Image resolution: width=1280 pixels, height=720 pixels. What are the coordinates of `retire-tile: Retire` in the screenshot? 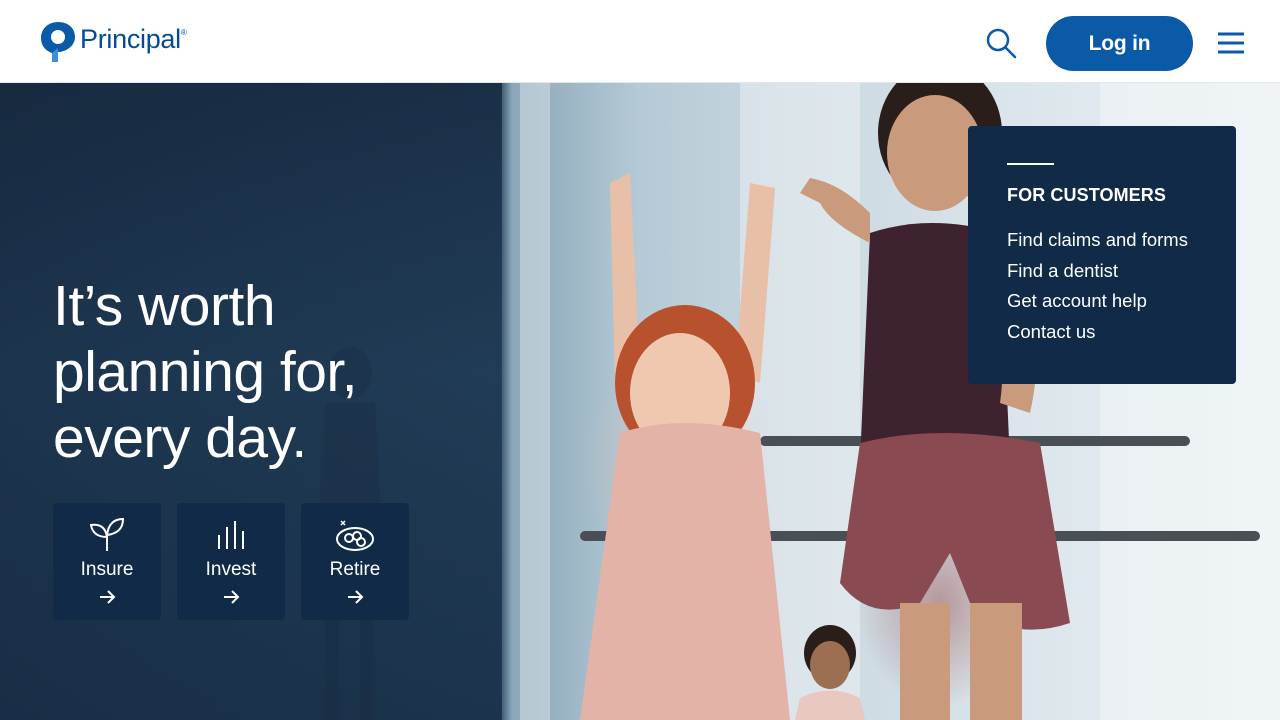 It's located at (355, 561).